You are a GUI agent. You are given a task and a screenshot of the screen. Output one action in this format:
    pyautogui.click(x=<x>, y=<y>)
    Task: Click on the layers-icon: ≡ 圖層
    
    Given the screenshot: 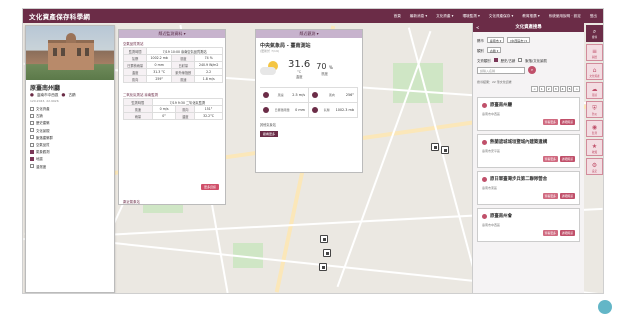 What is the action you would take?
    pyautogui.click(x=594, y=52)
    